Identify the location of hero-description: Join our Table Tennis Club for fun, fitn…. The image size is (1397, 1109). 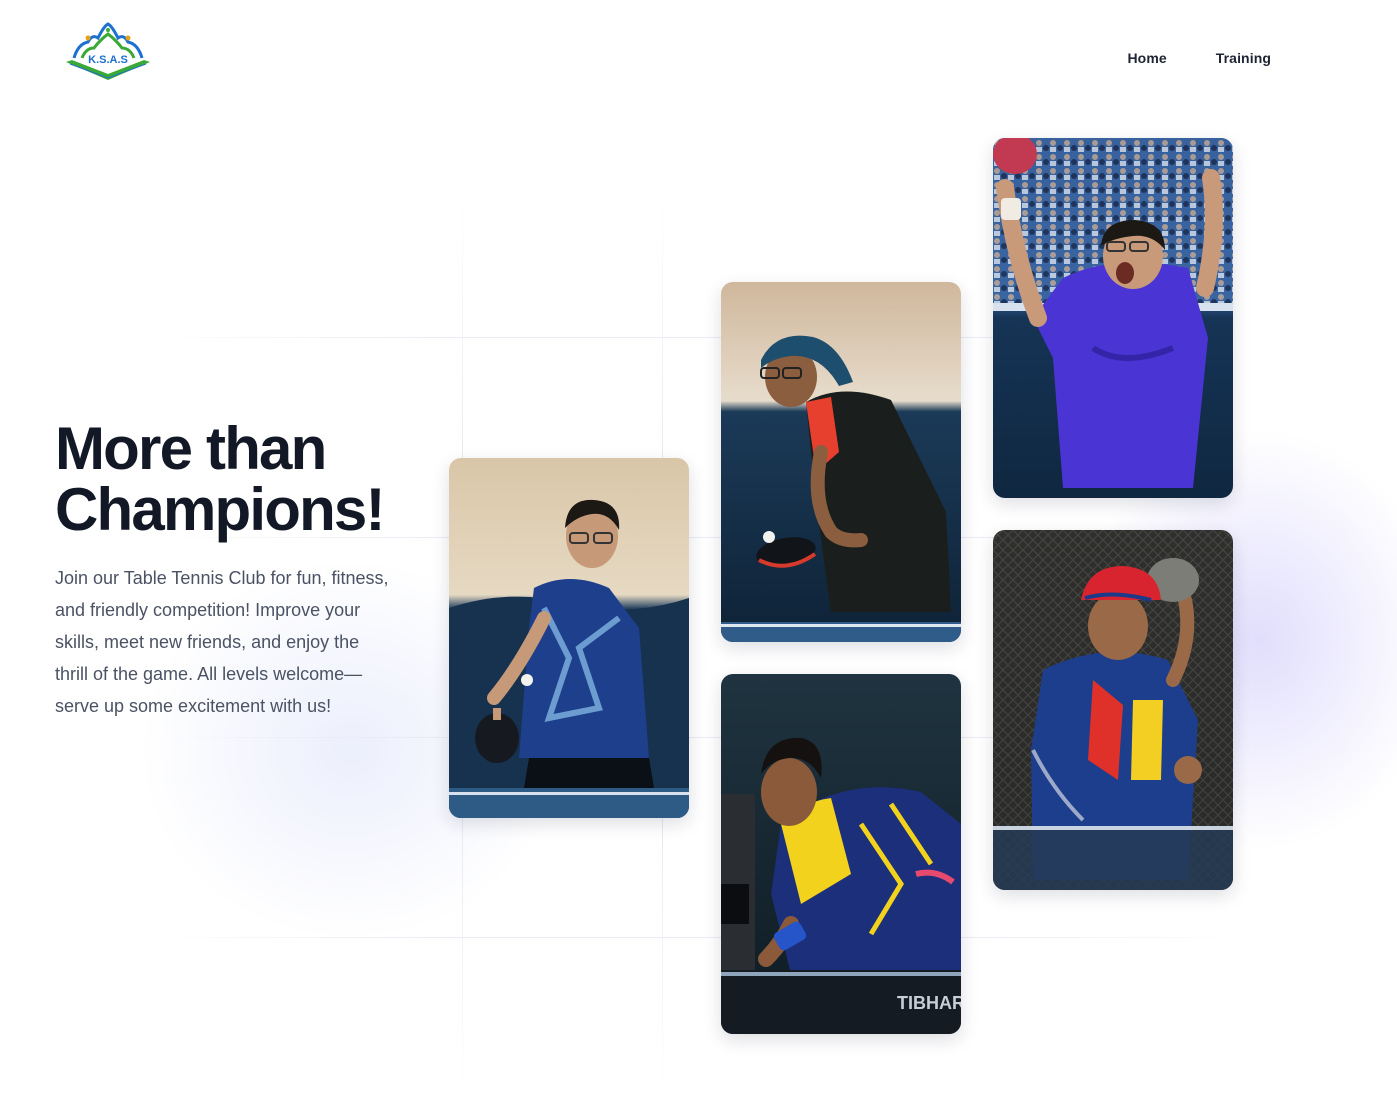
(222, 642).